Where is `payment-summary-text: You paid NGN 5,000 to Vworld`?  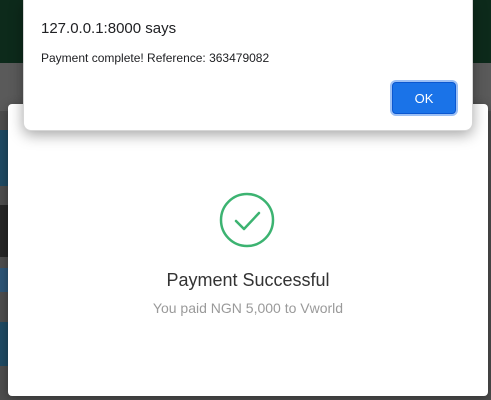 payment-summary-text: You paid NGN 5,000 to Vworld is located at coordinates (248, 308).